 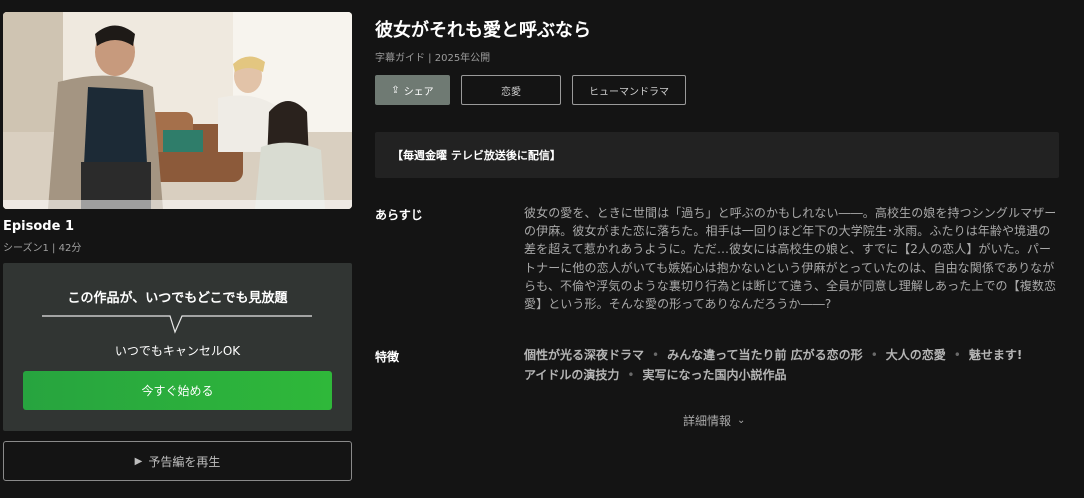 What do you see at coordinates (395, 90) in the screenshot?
I see `share-icon: ⇪` at bounding box center [395, 90].